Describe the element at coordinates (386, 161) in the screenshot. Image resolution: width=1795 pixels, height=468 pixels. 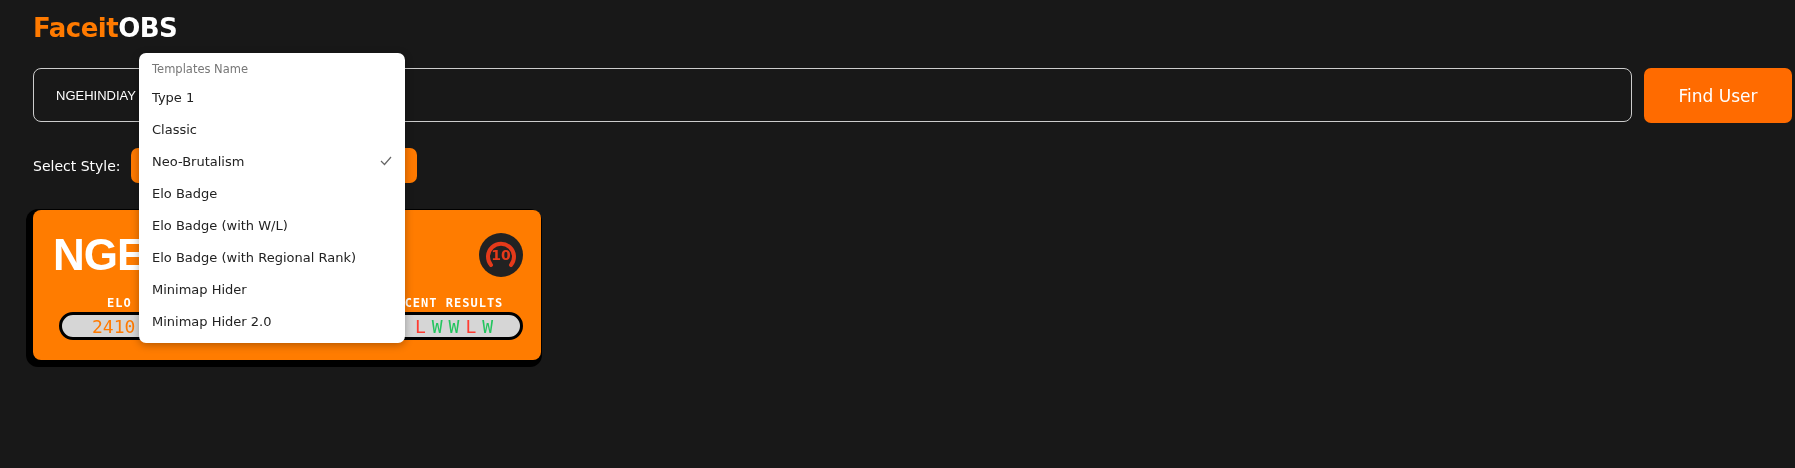
I see `check-icon` at that location.